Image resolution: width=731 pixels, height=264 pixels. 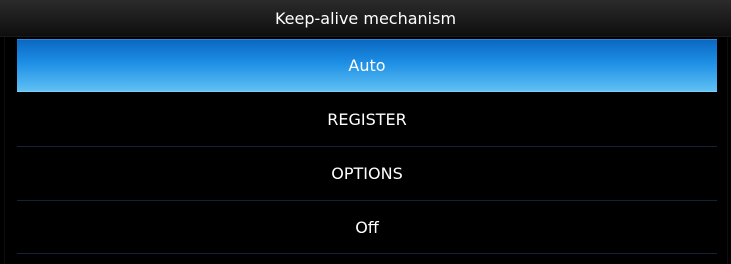 I want to click on option-label: REGISTER, so click(x=367, y=119).